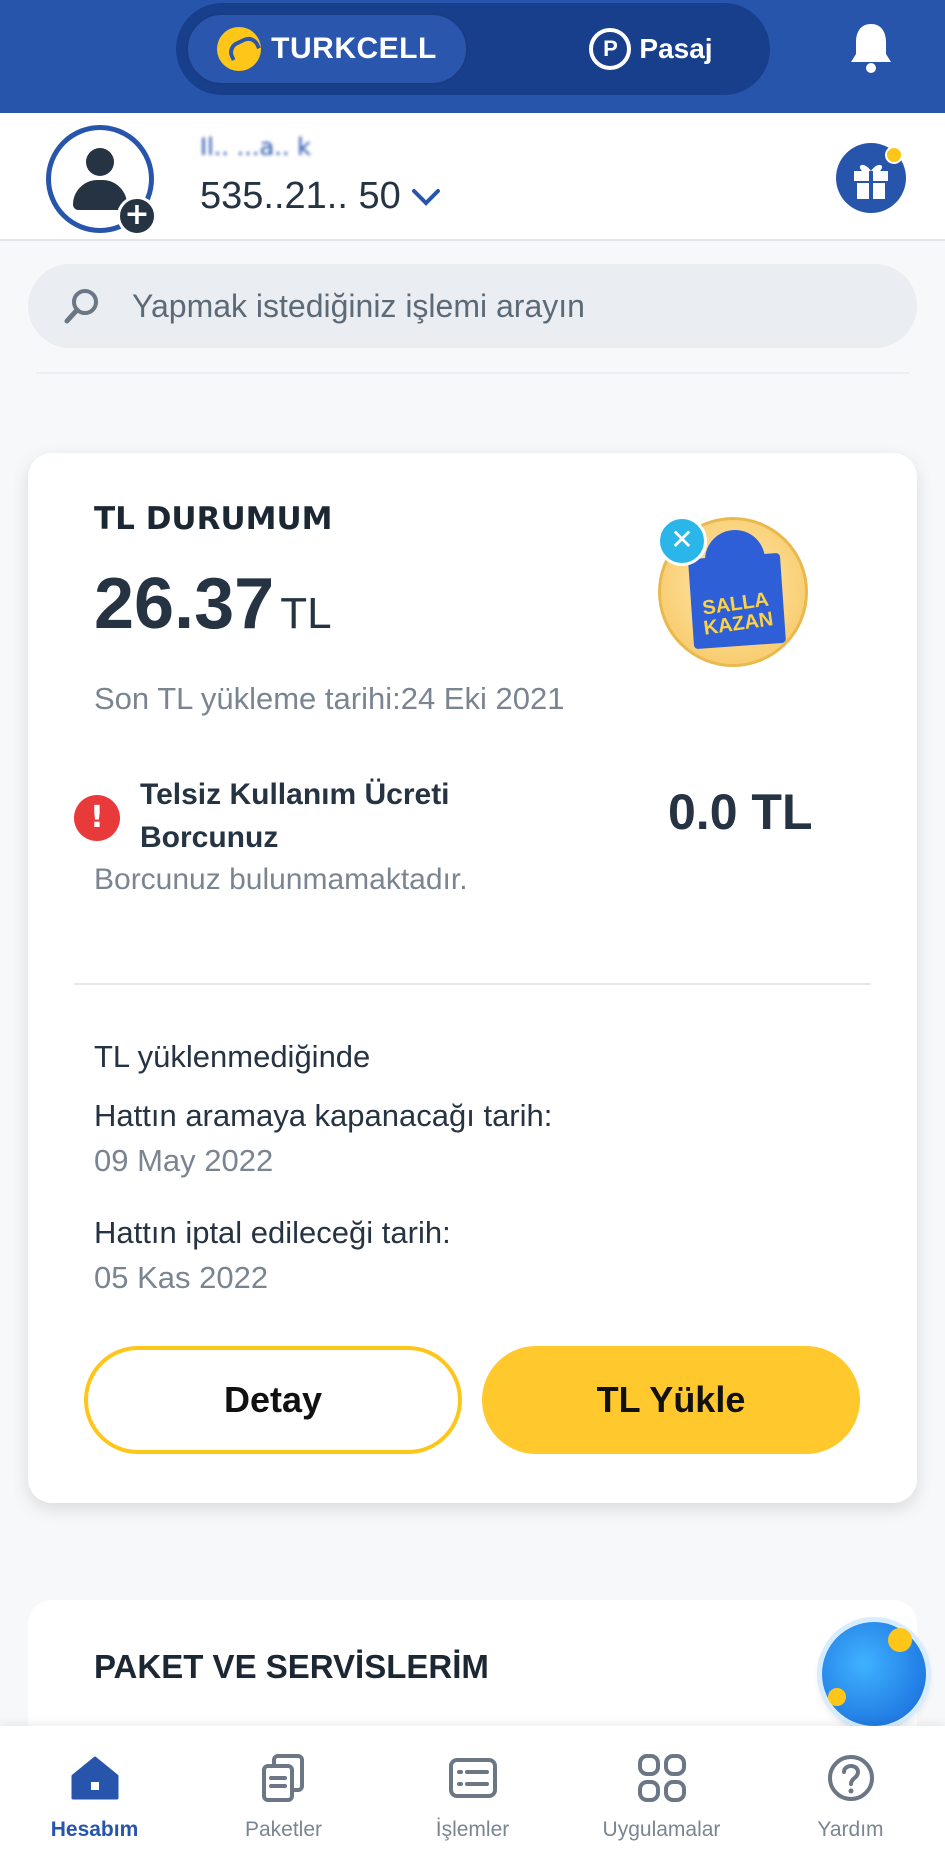 The width and height of the screenshot is (945, 1863). Describe the element at coordinates (610, 49) in the screenshot. I see `pasaj-logo-icon: P` at that location.